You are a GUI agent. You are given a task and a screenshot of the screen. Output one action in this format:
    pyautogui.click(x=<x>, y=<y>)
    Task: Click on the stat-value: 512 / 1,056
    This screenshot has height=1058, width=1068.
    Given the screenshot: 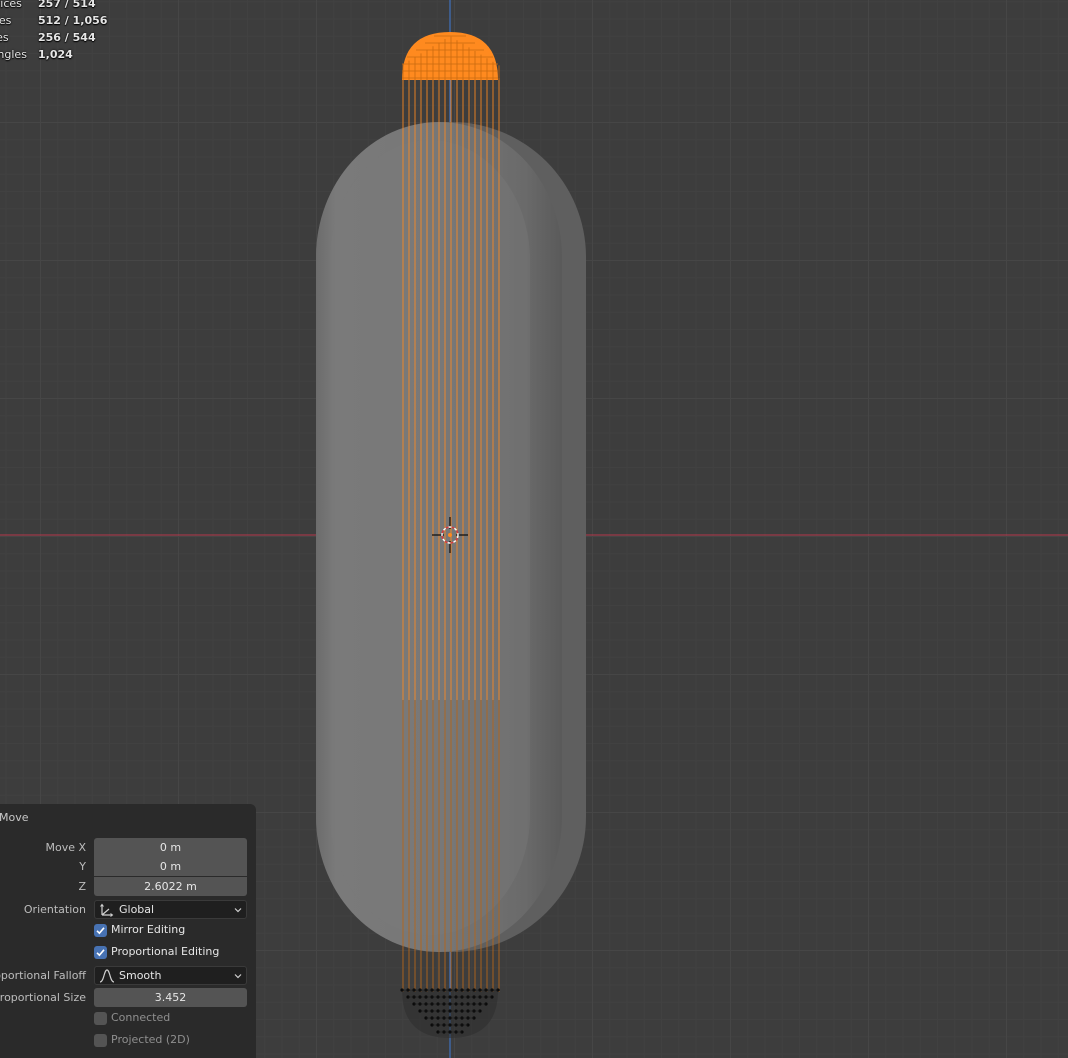 What is the action you would take?
    pyautogui.click(x=73, y=20)
    